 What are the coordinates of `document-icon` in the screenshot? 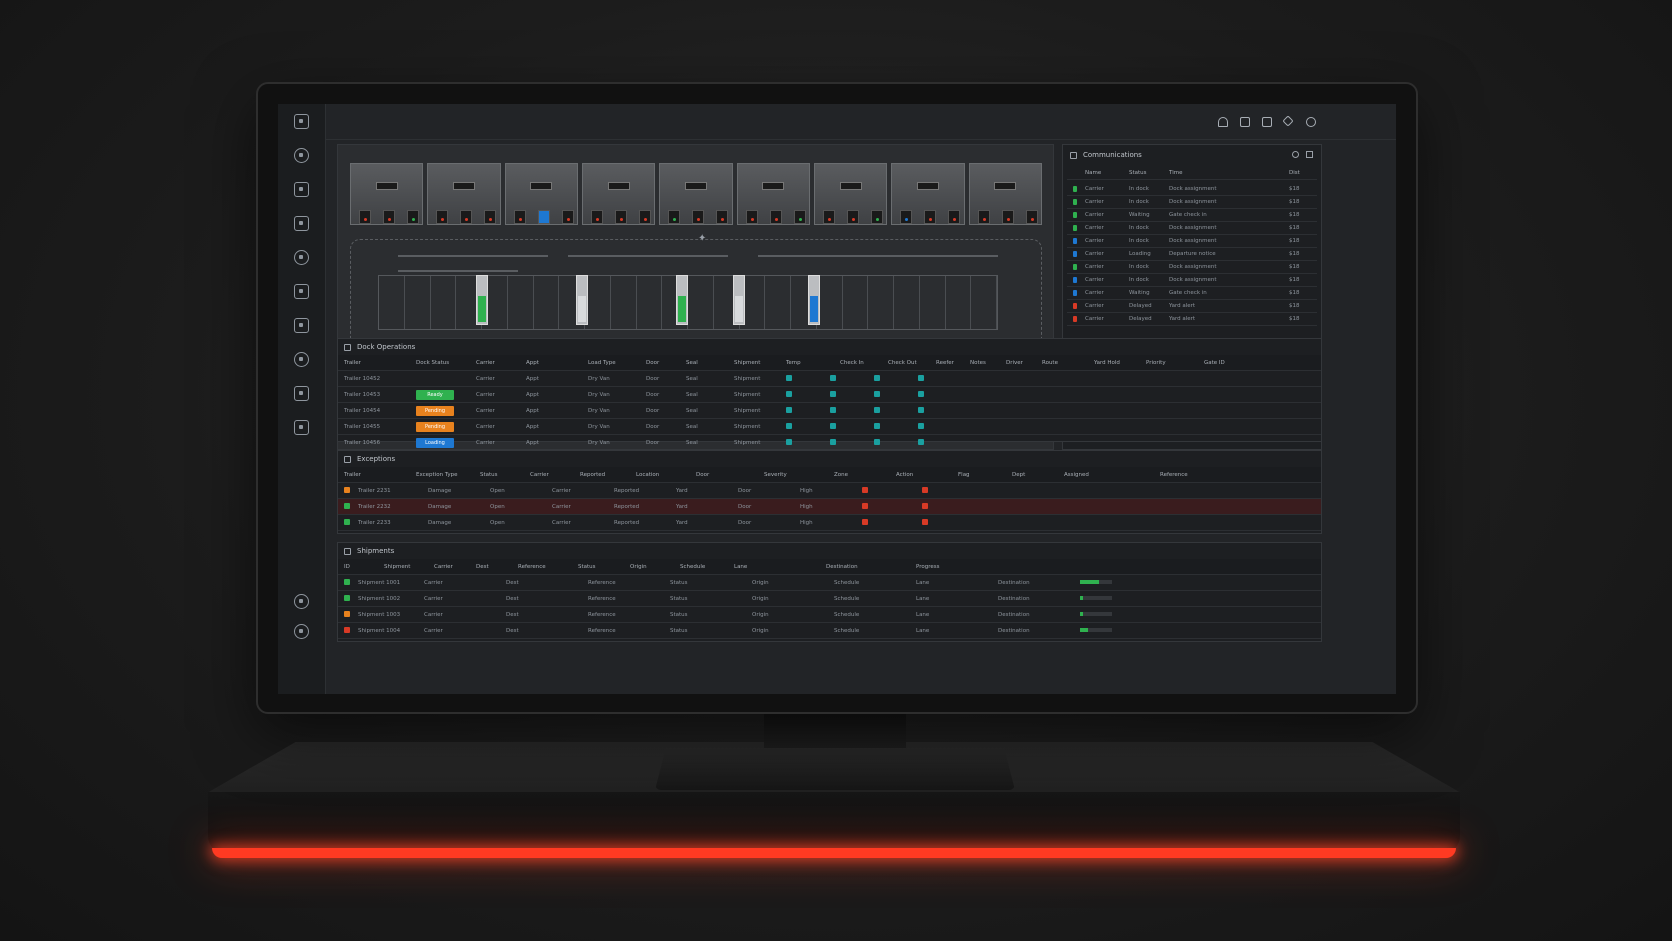 It's located at (301, 393).